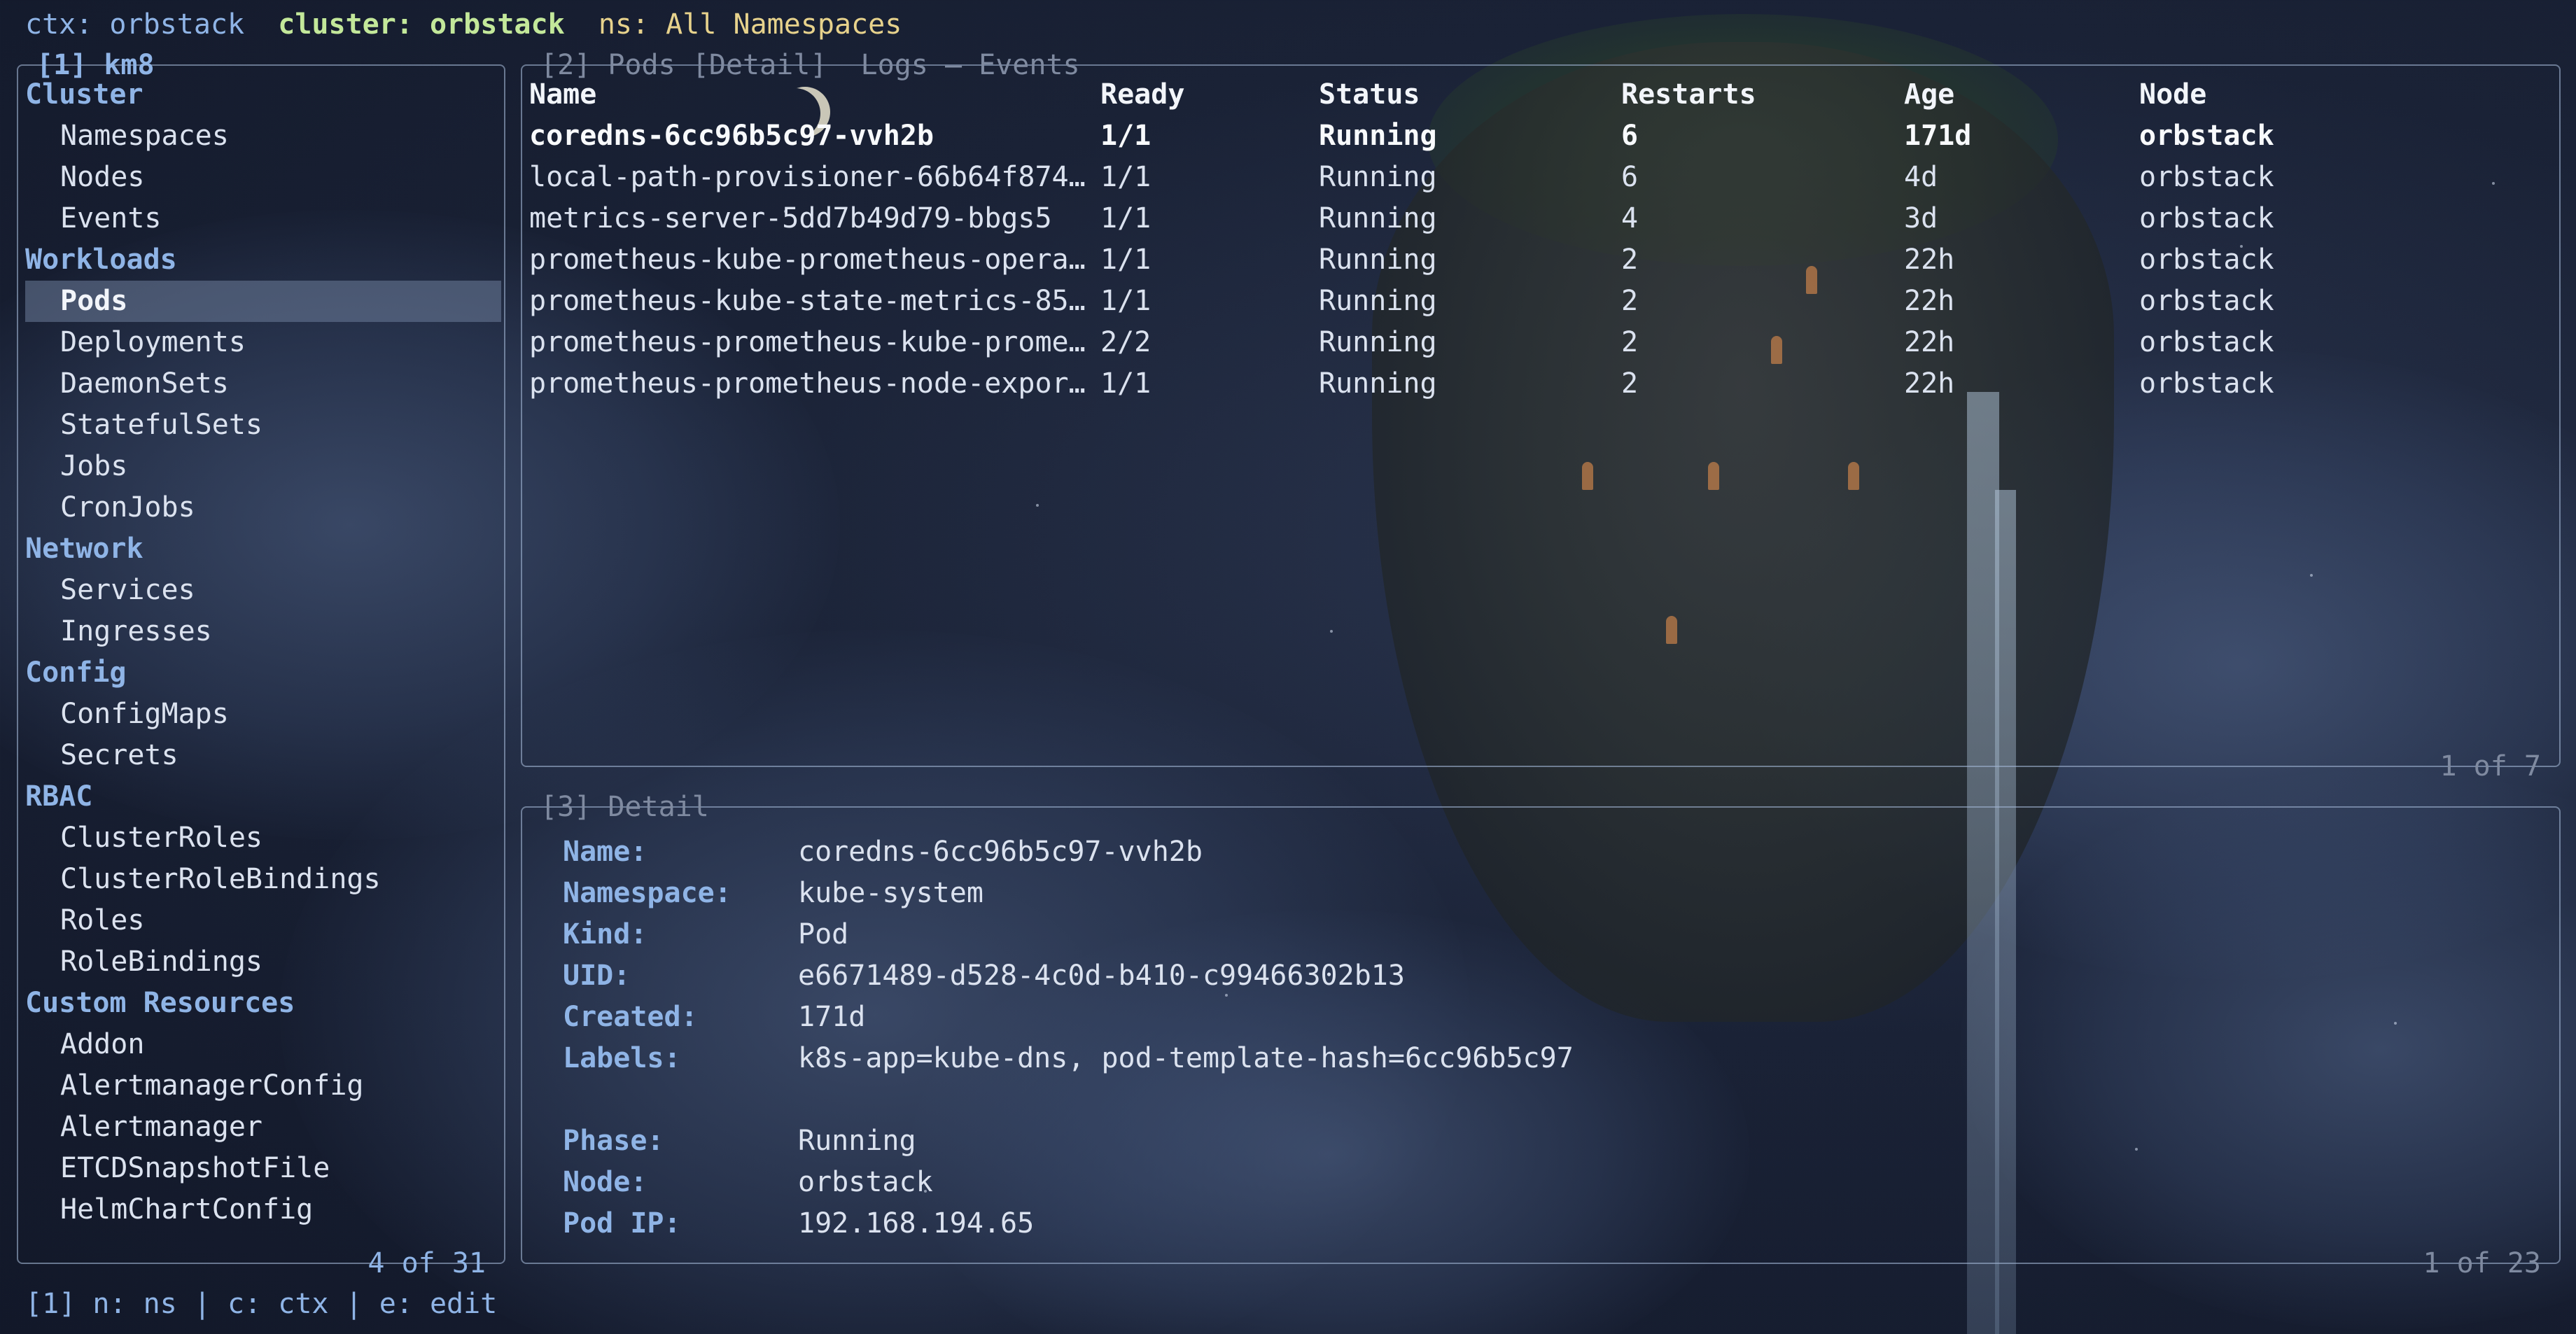 This screenshot has width=2576, height=1334. What do you see at coordinates (263, 631) in the screenshot?
I see `menu-item-ingresses: Ingresses` at bounding box center [263, 631].